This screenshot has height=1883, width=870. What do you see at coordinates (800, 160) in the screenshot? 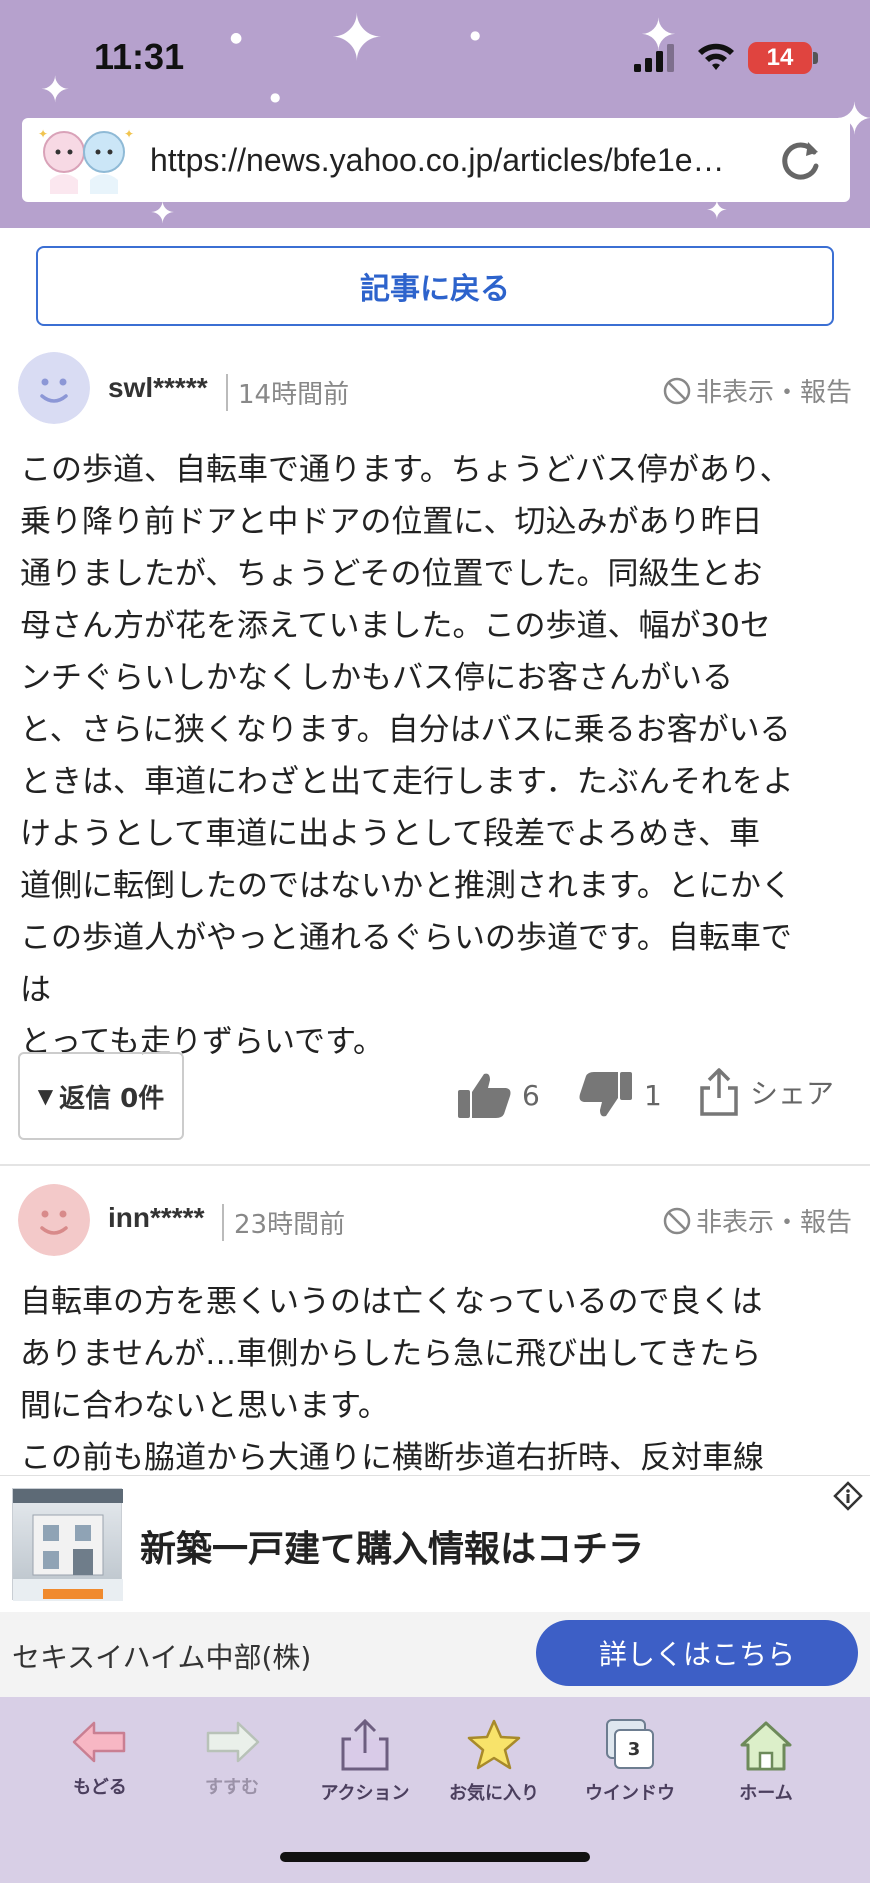
I see `reload-icon` at bounding box center [800, 160].